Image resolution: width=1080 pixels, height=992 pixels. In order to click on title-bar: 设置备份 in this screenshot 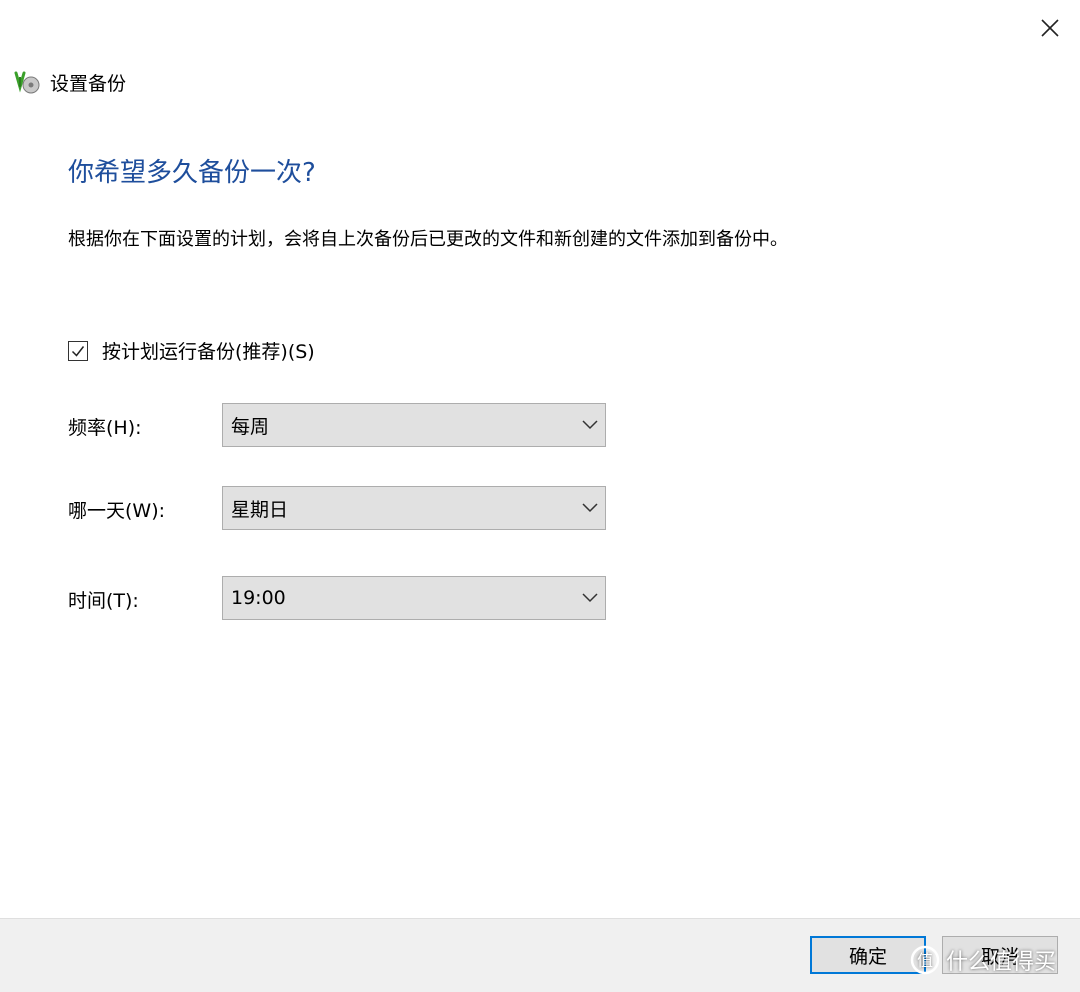, I will do `click(69, 82)`.